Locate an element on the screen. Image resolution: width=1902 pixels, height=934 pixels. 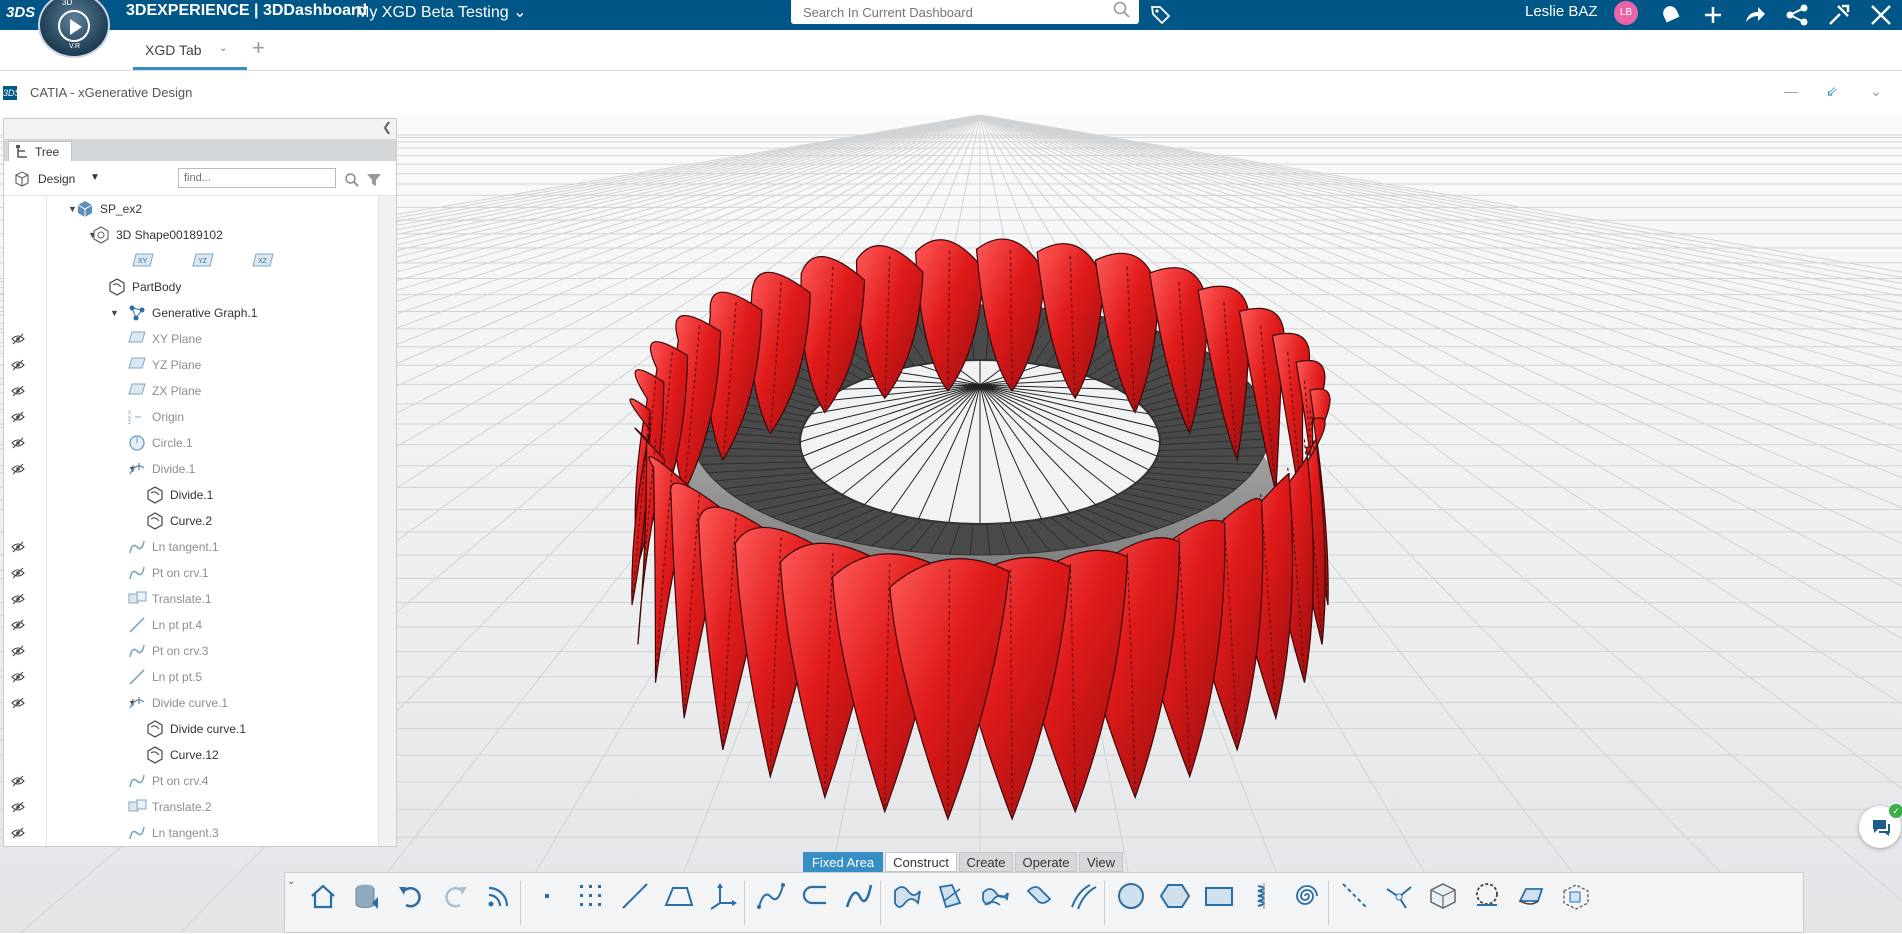
tree-node: Pt on crv.1 is located at coordinates (190, 573).